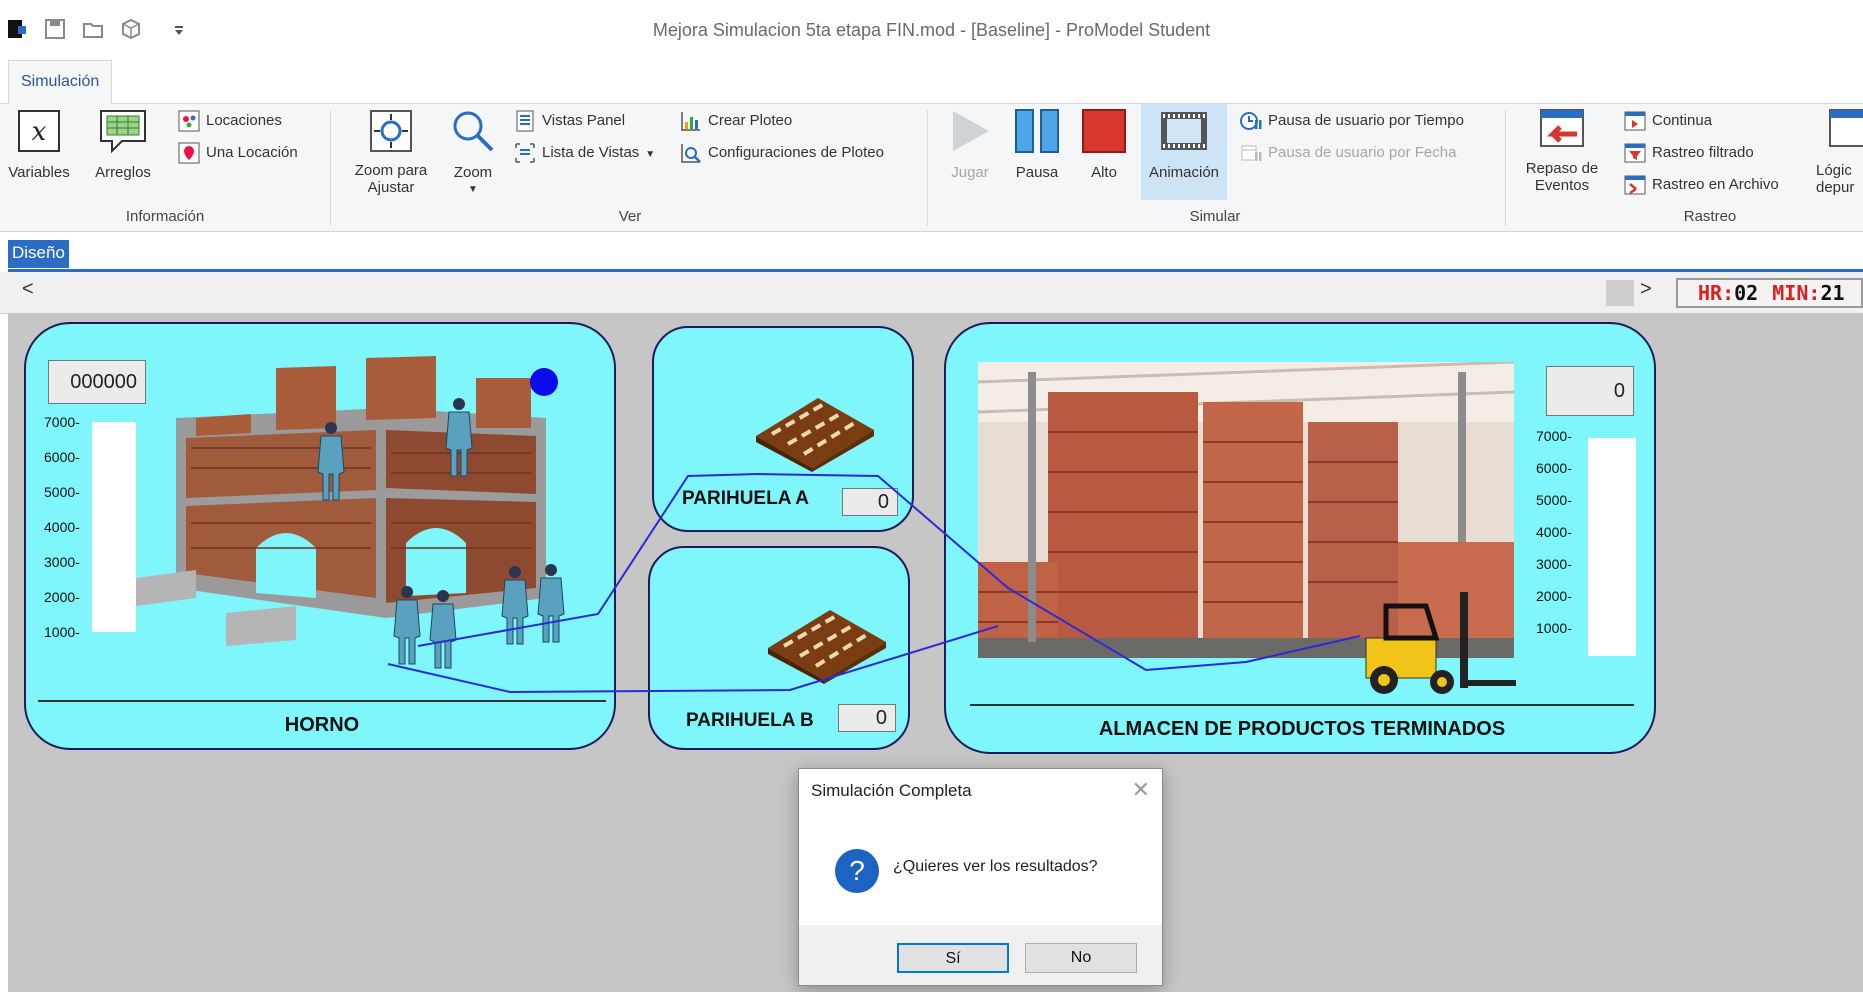 This screenshot has width=1863, height=992. I want to click on stop-icon, so click(1104, 131).